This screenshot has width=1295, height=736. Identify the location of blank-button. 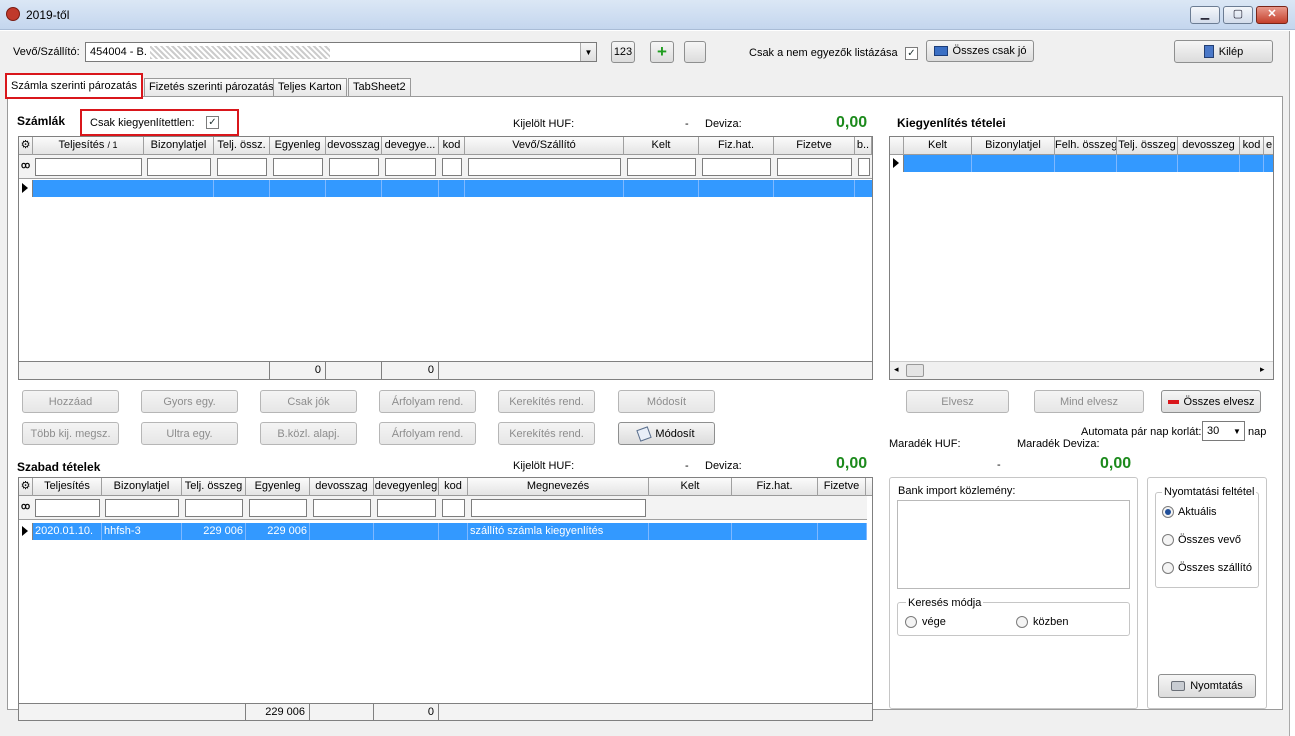
(695, 52).